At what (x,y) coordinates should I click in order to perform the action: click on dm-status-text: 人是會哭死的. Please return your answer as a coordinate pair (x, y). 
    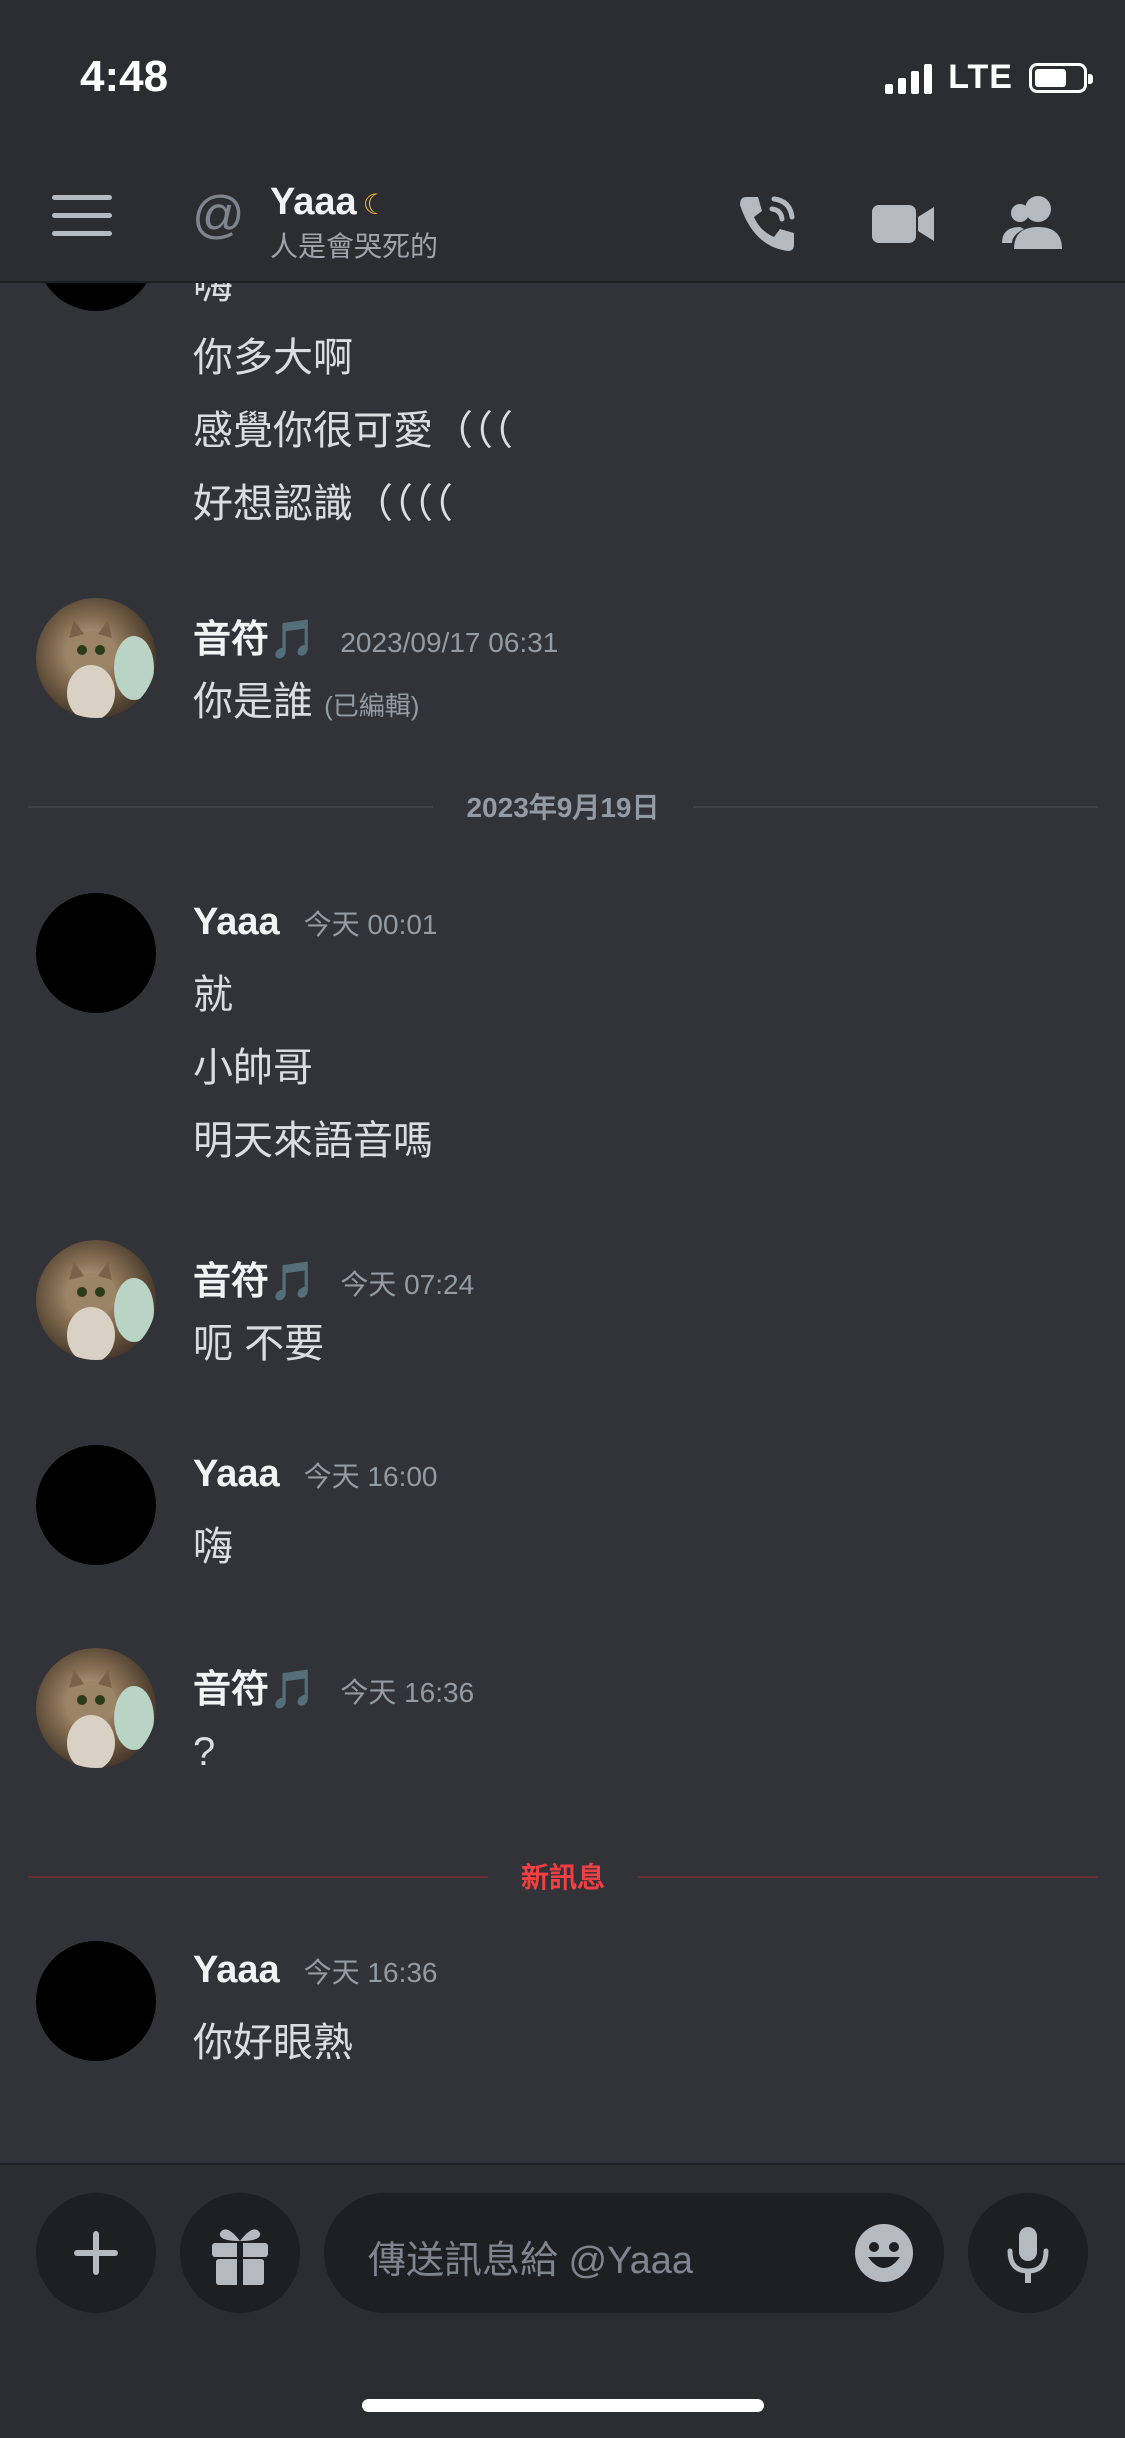
    Looking at the image, I should click on (354, 246).